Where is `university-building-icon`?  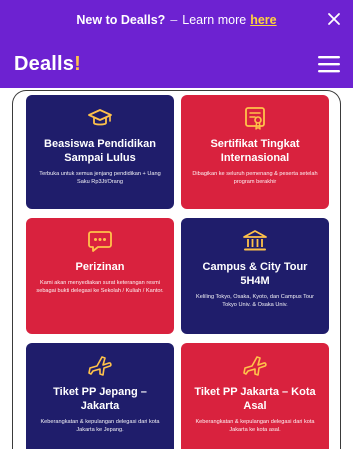 university-building-icon is located at coordinates (255, 240).